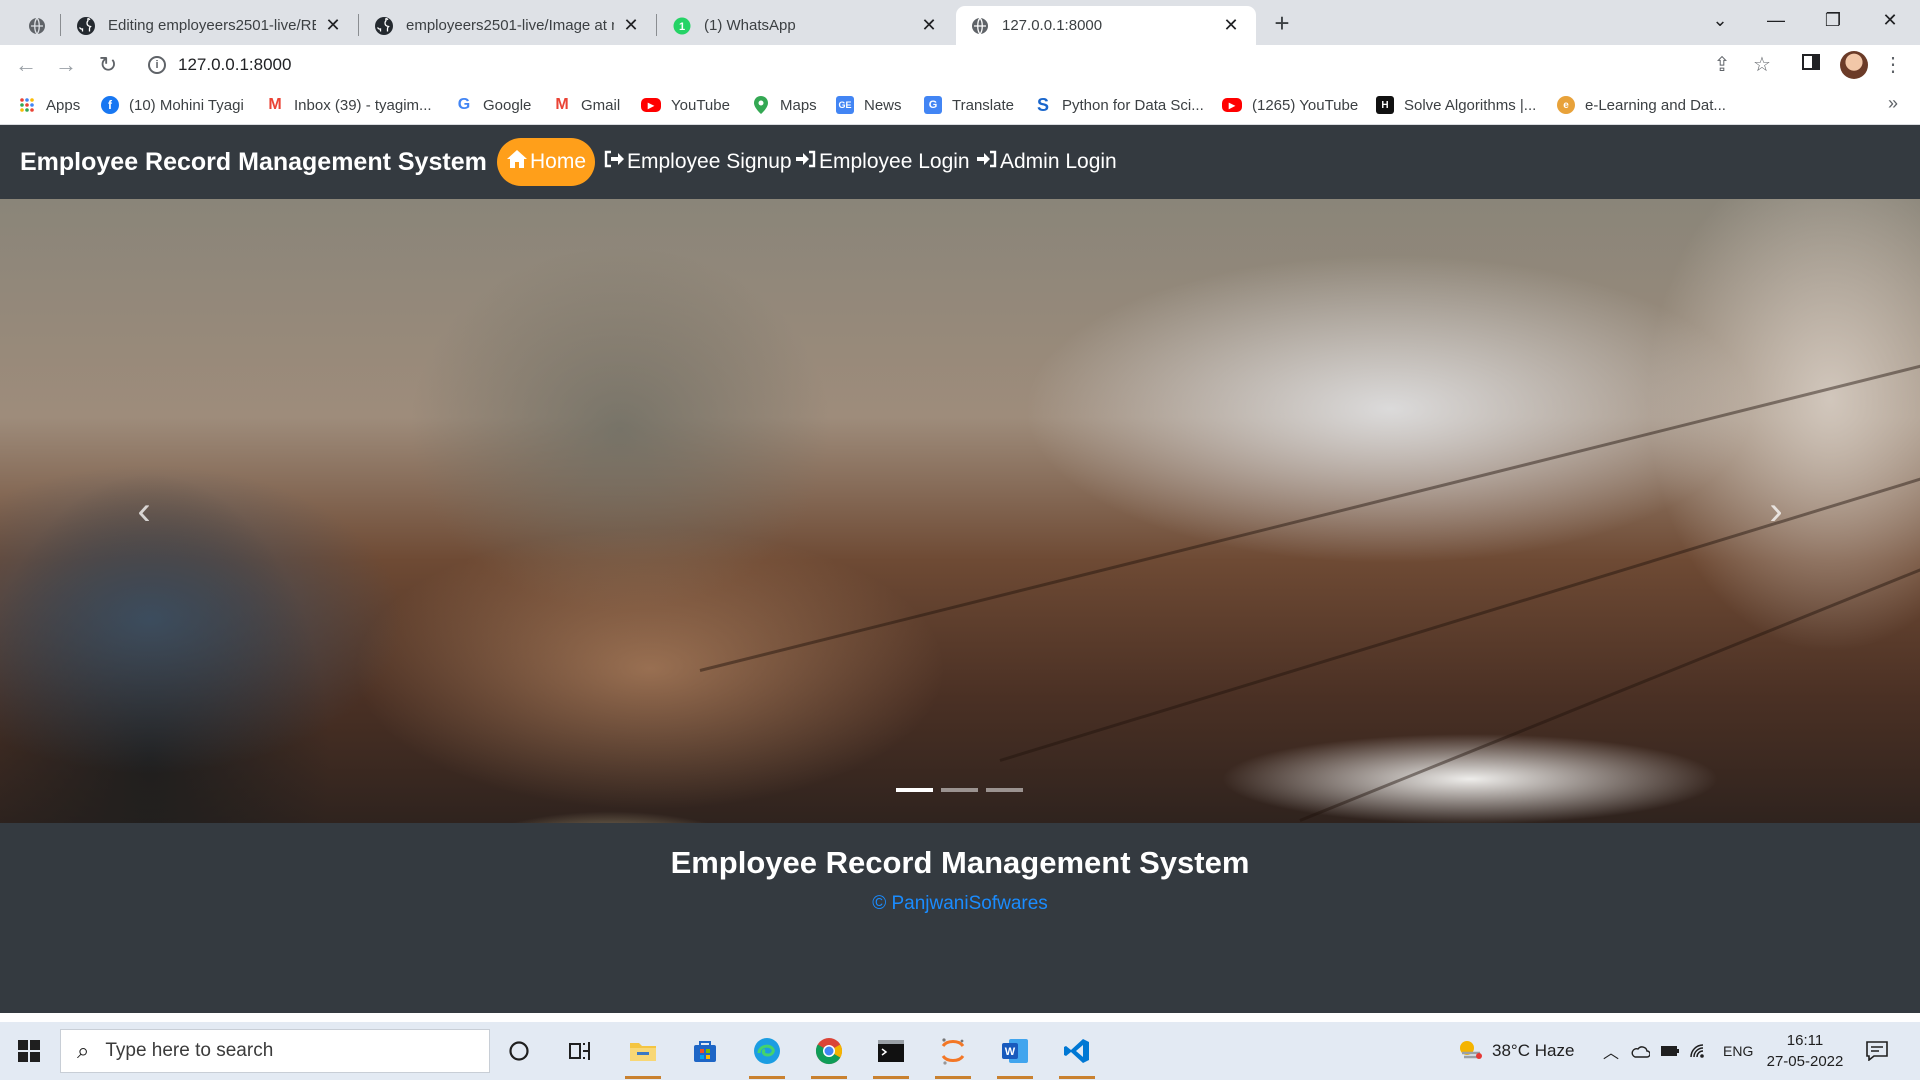 This screenshot has width=1920, height=1080. I want to click on footer-copyright-link: © PanjwaniSofwares, so click(960, 904).